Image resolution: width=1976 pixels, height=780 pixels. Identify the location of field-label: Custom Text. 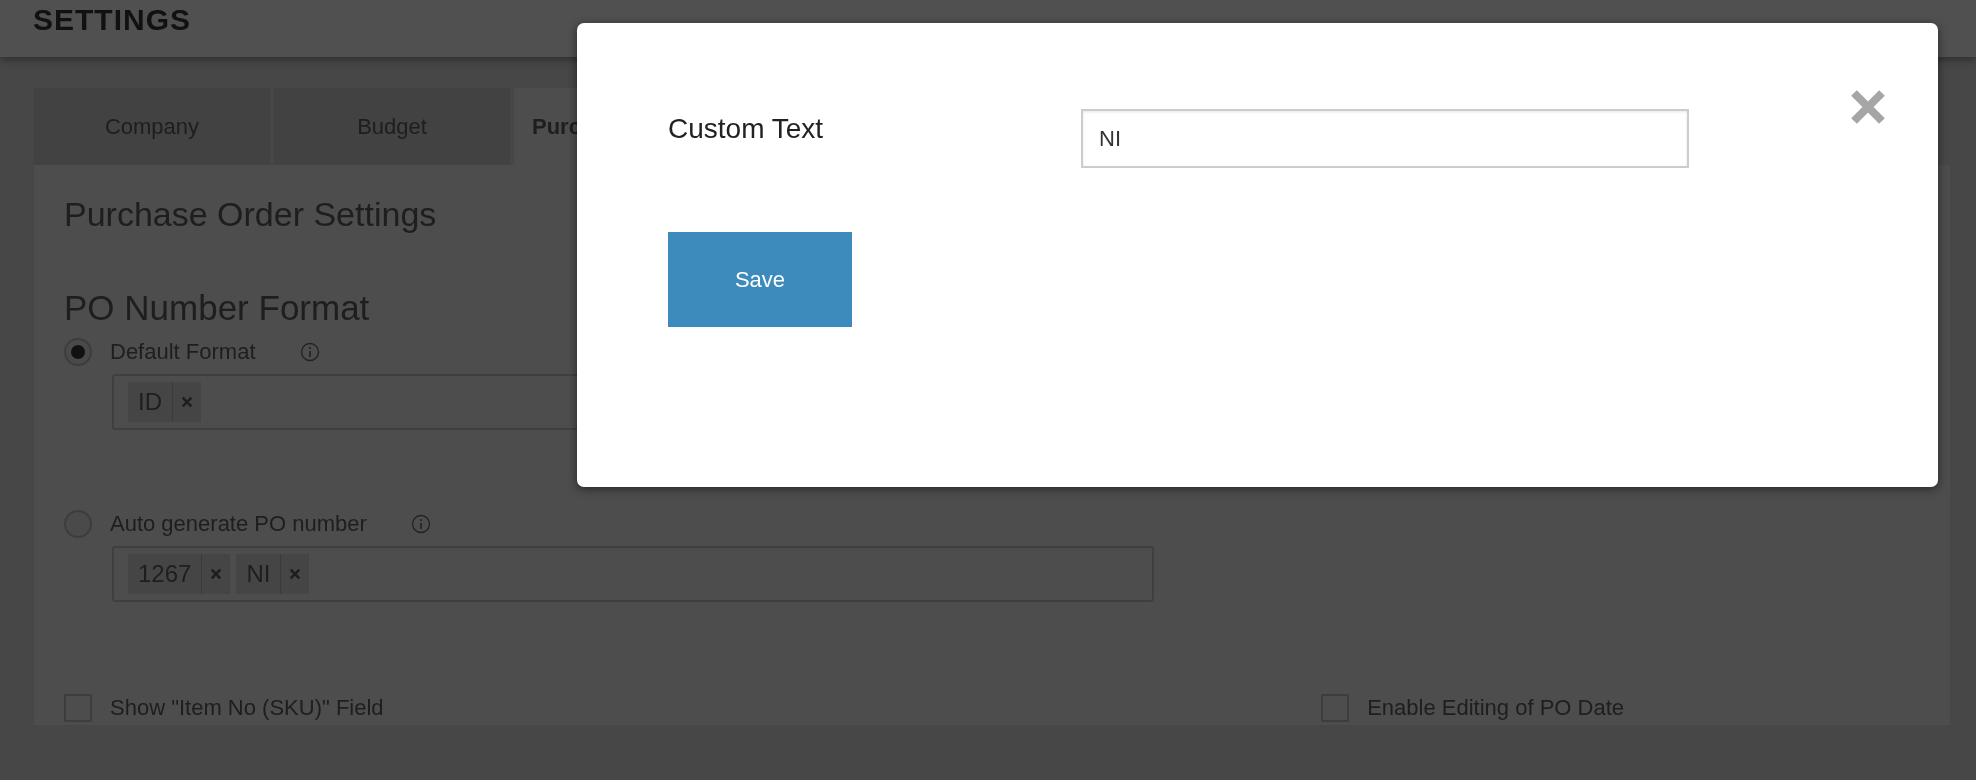
(746, 128).